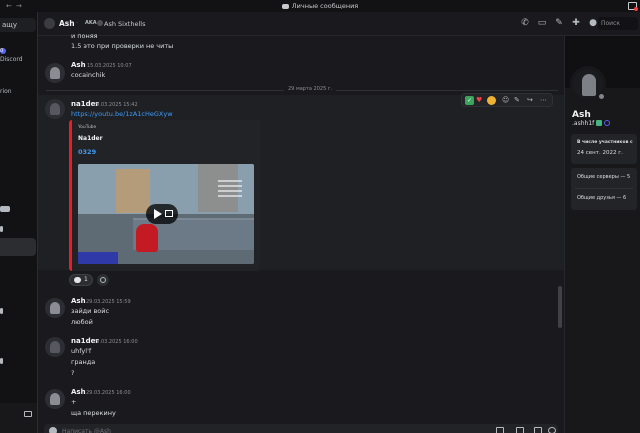 This screenshot has height=433, width=640. Describe the element at coordinates (88, 75) in the screenshot. I see `message-text: cocainchik` at that location.